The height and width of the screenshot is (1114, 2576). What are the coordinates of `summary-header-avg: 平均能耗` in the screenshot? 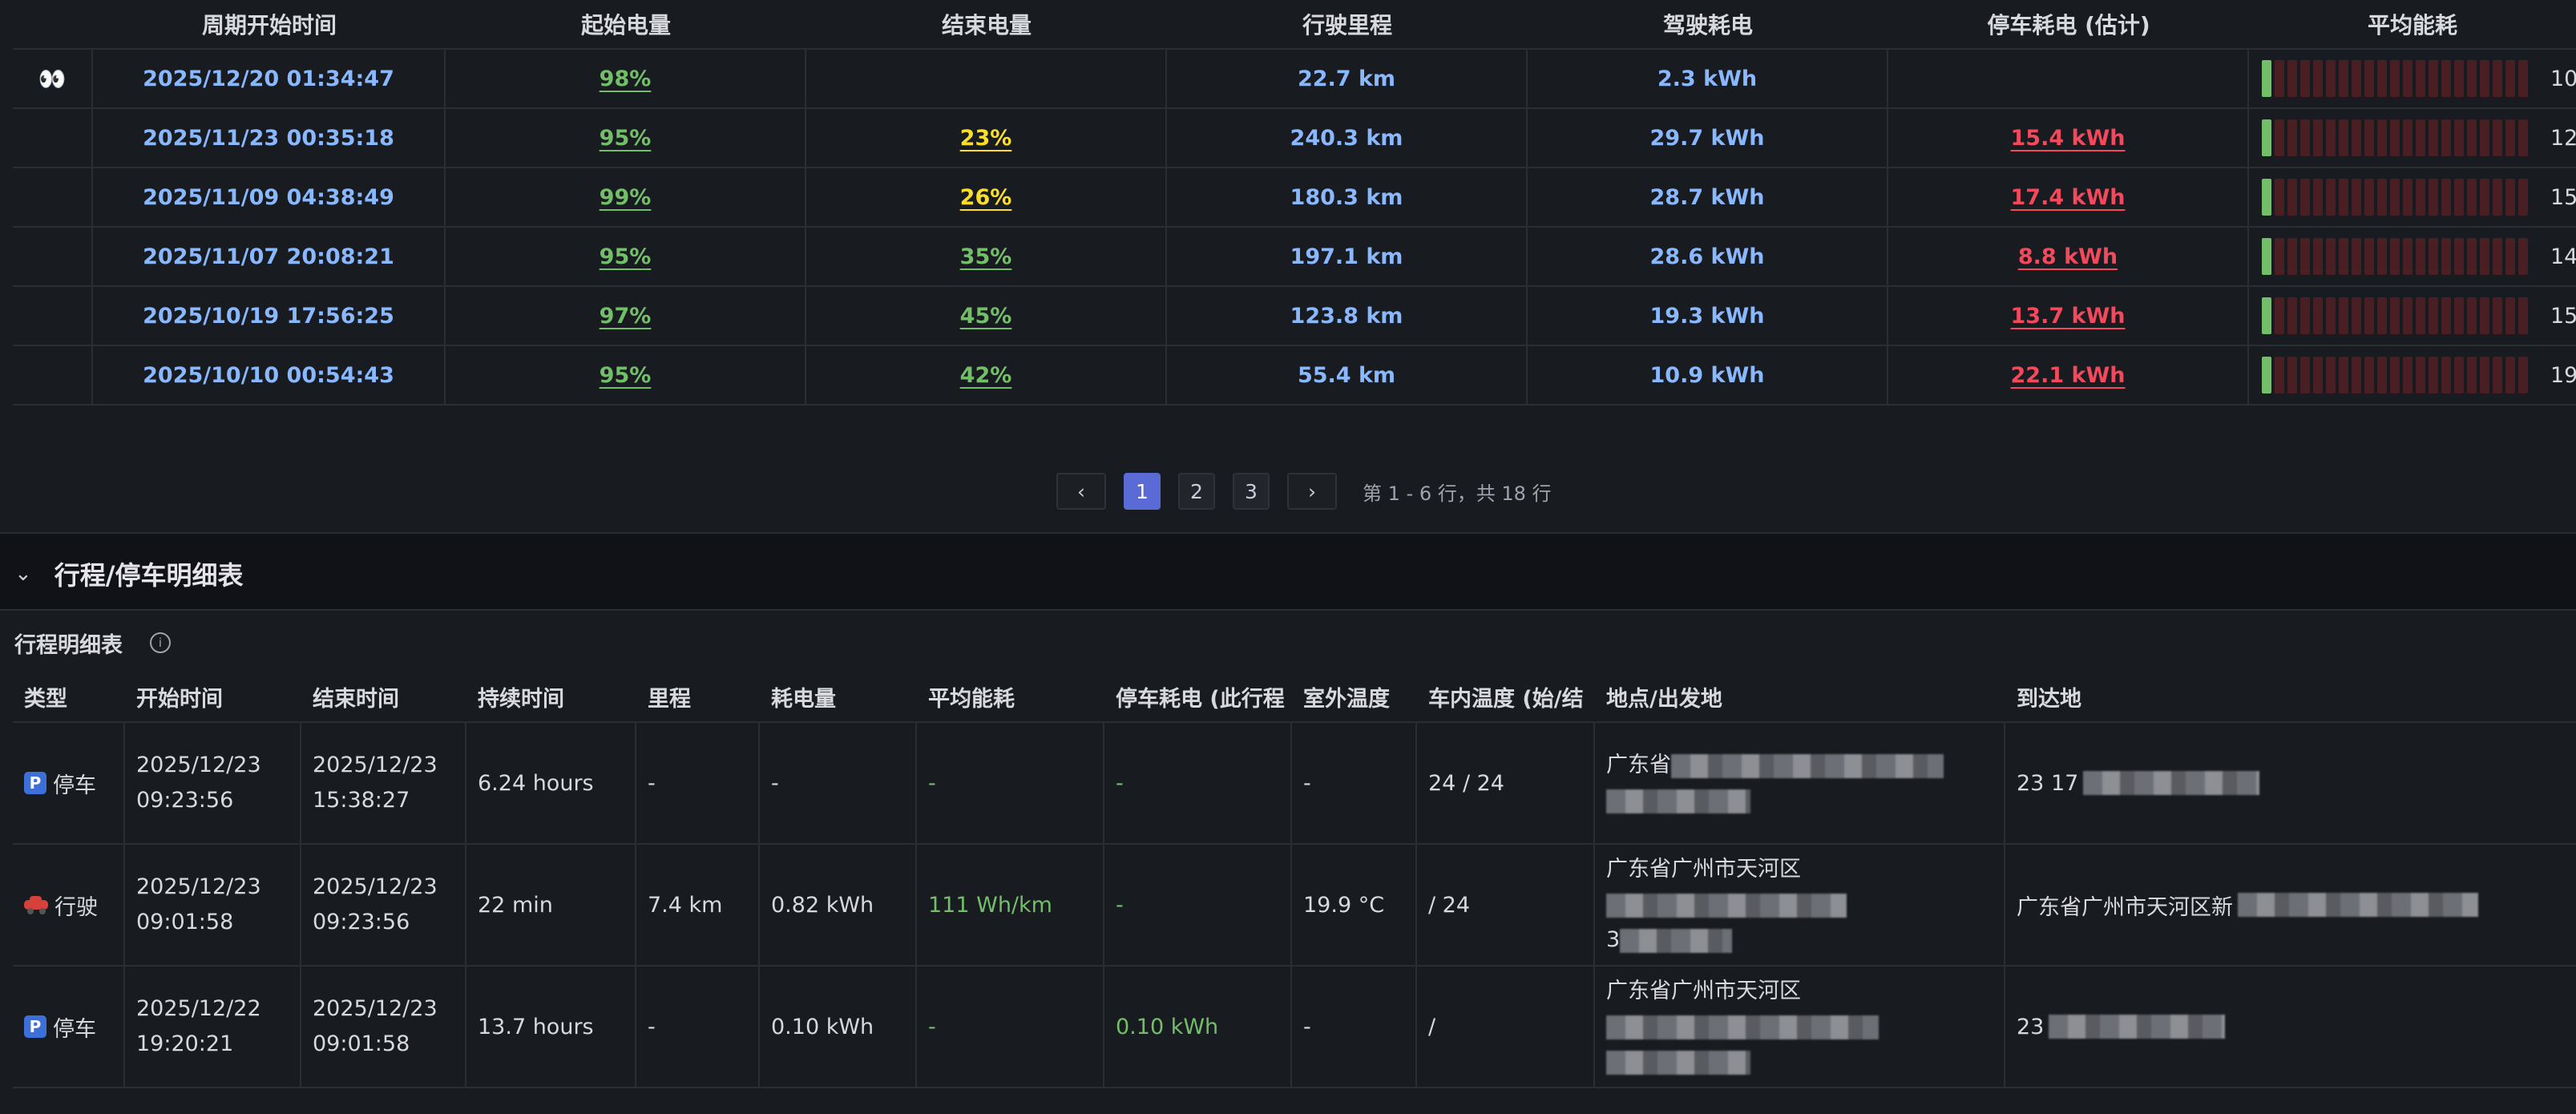 It's located at (2413, 24).